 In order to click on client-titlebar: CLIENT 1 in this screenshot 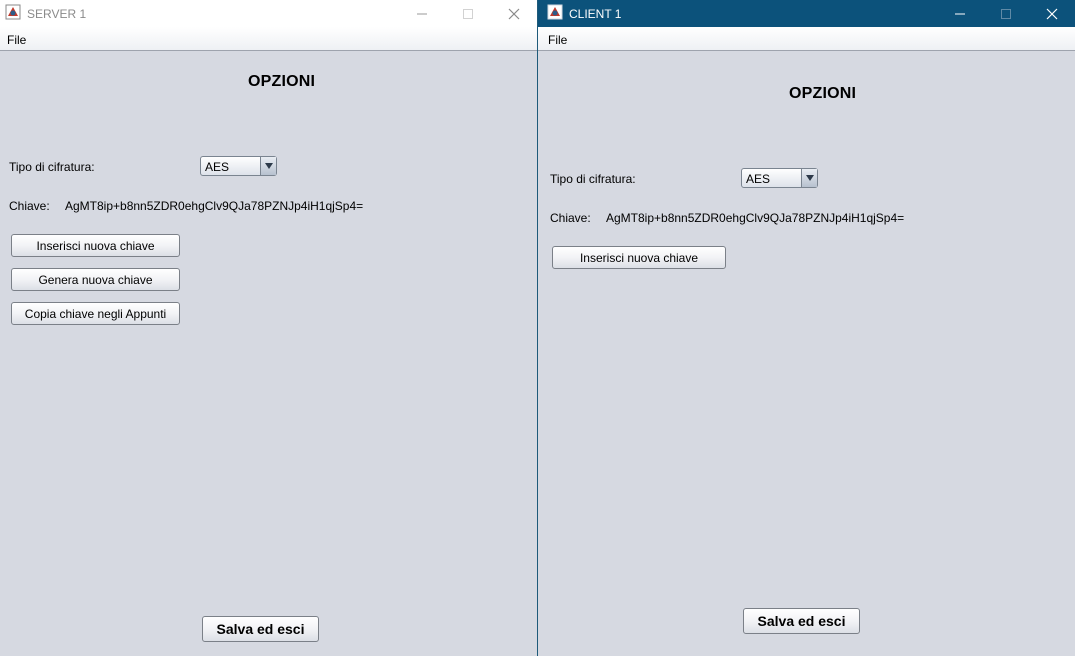, I will do `click(806, 13)`.